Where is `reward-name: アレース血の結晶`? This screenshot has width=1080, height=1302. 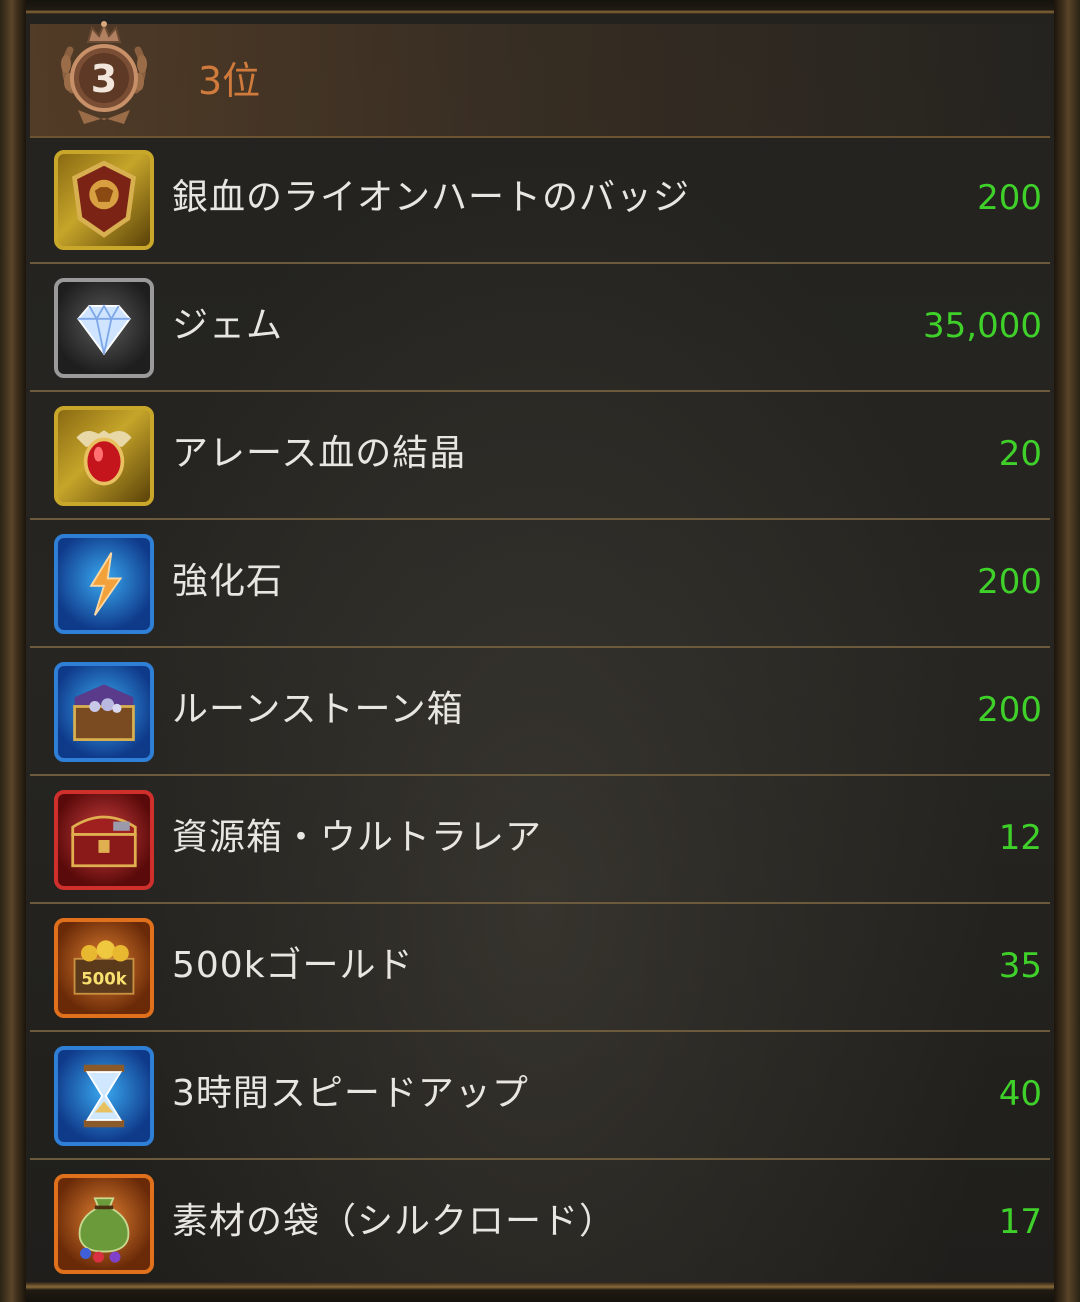
reward-name: アレース血の結晶 is located at coordinates (319, 453).